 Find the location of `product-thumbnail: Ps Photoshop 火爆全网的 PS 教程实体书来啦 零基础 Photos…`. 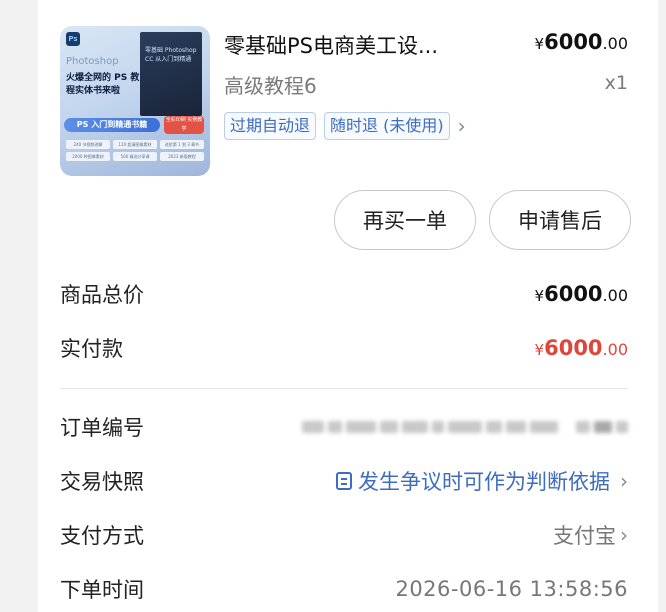

product-thumbnail: Ps Photoshop 火爆全网的 PS 教程实体书来啦 零基础 Photos… is located at coordinates (135, 101).